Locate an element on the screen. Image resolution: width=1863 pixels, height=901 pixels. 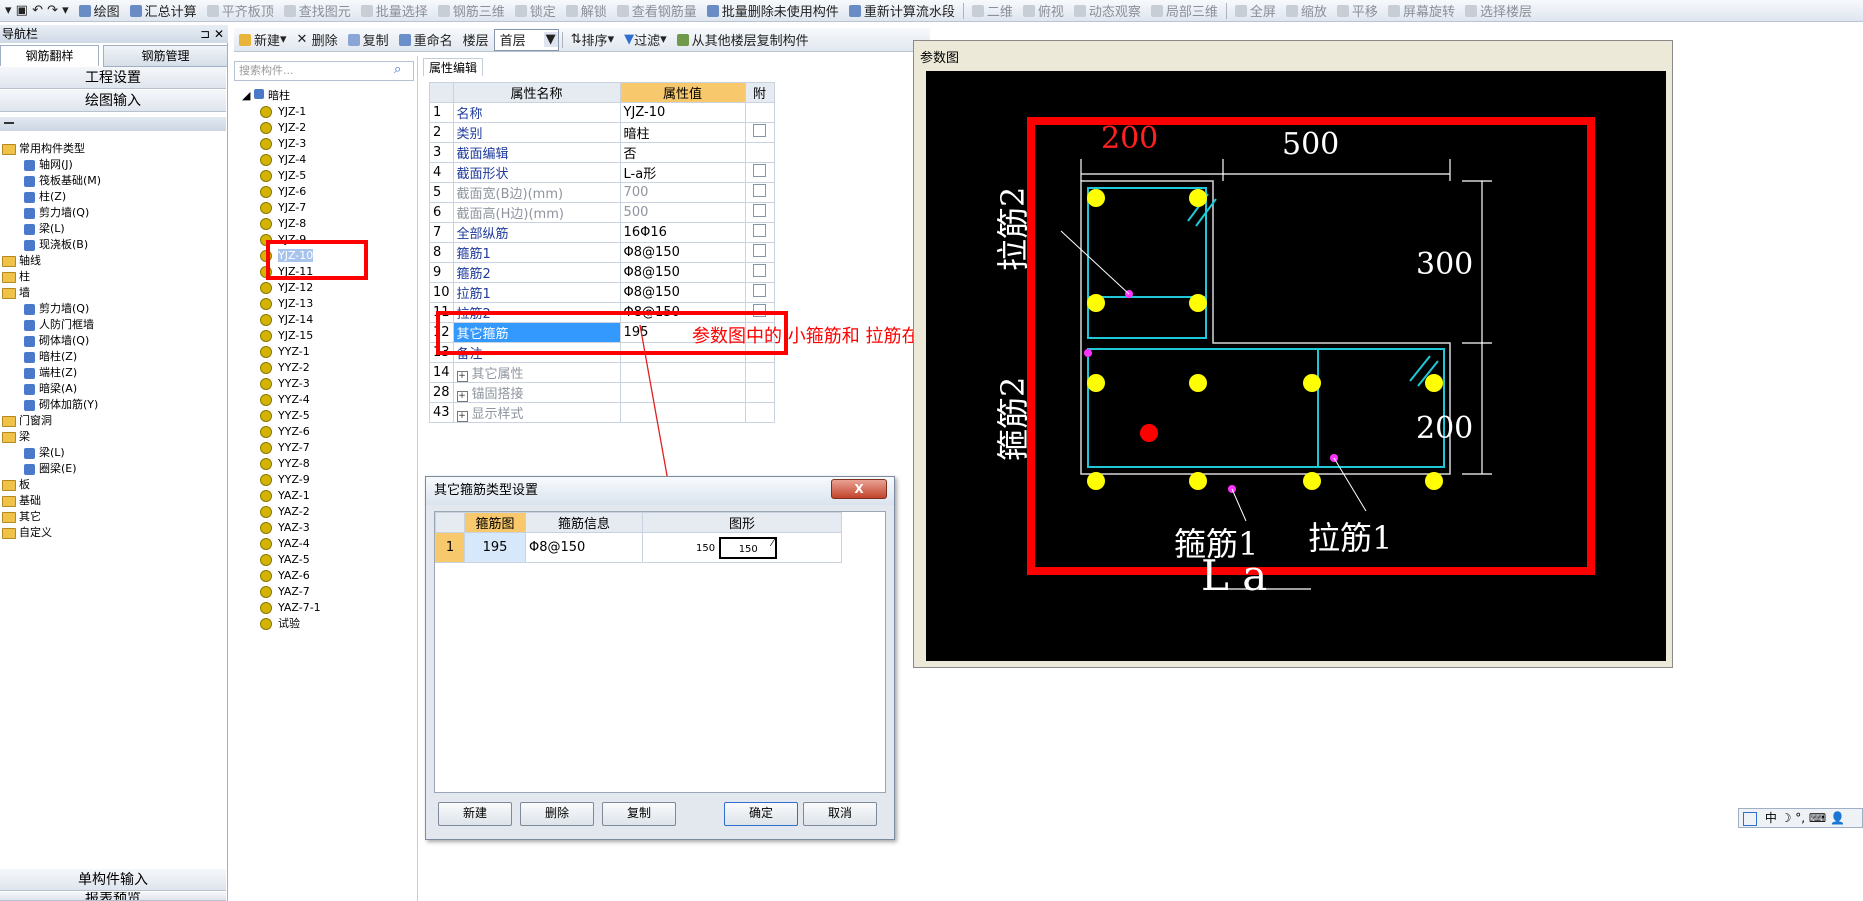
copy-from-floor-button: 从其他楼层复制构件 is located at coordinates (743, 40).